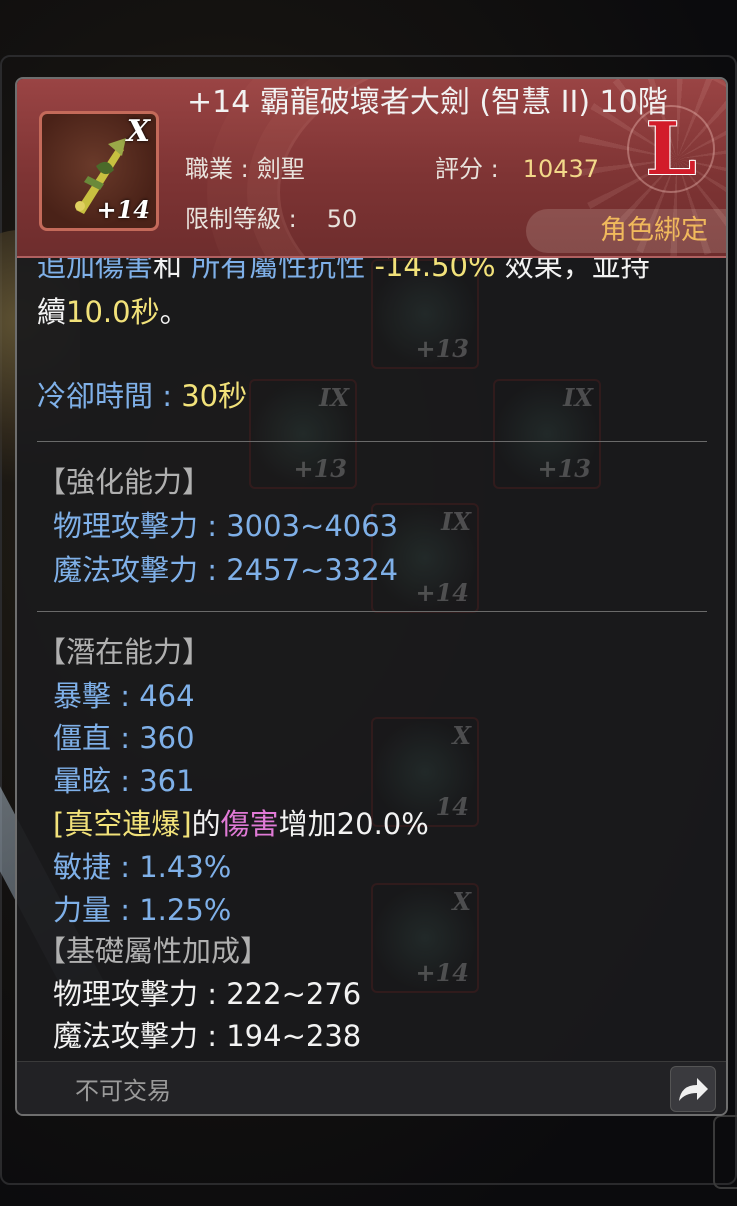 The width and height of the screenshot is (737, 1206). I want to click on stat-value: 1.25%, so click(185, 910).